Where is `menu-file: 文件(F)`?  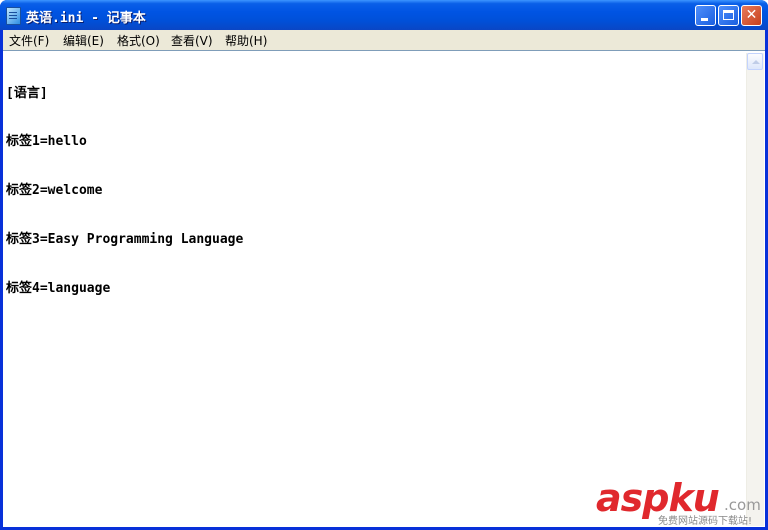
menu-file: 文件(F) is located at coordinates (29, 40).